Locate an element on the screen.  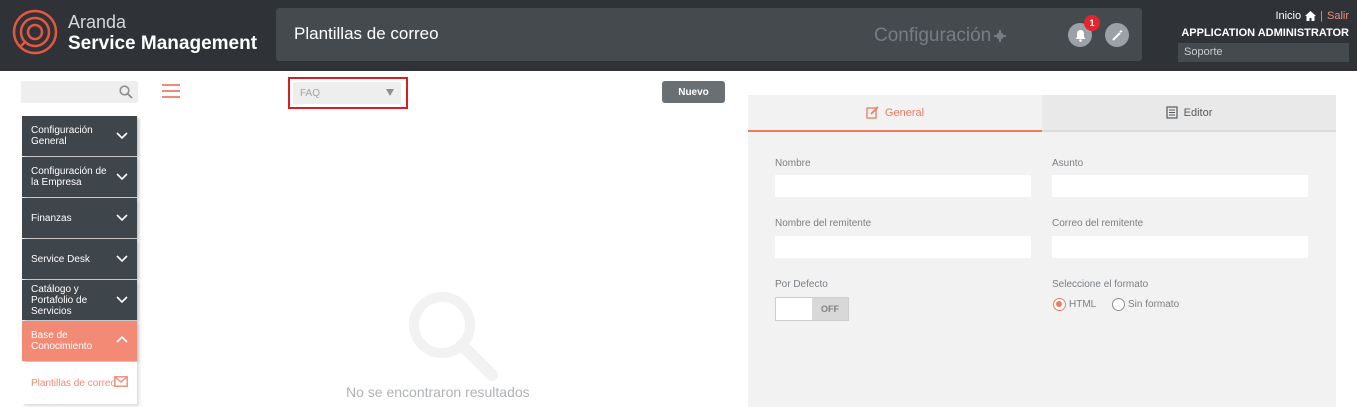
empty-search-icon is located at coordinates (453, 336).